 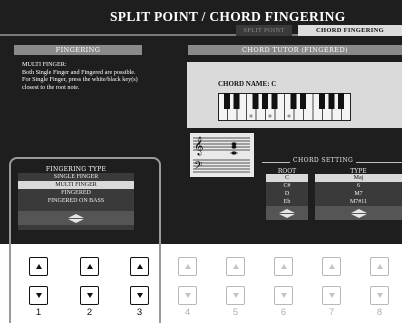 What do you see at coordinates (379, 312) in the screenshot?
I see `button-number: 8` at bounding box center [379, 312].